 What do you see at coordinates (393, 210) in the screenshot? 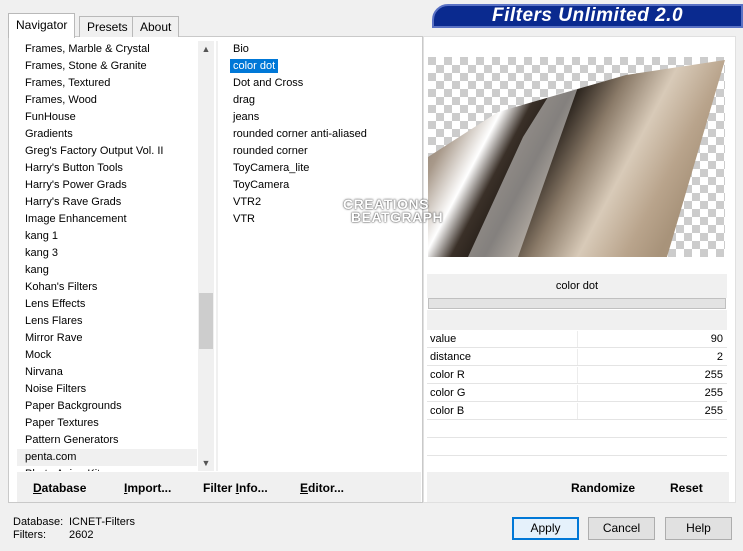
I see `watermark-logo: CREATIONS BEATGRAPH` at bounding box center [393, 210].